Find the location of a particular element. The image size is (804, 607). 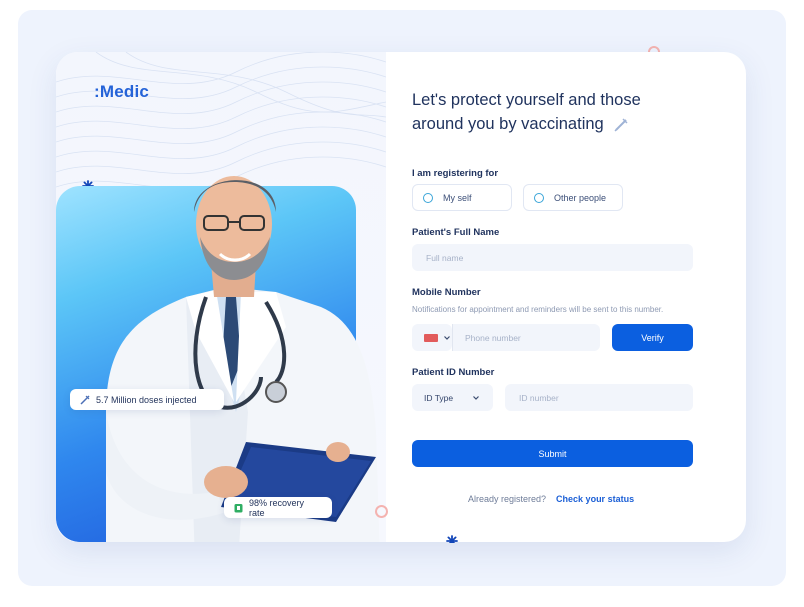

verify-button: Verify is located at coordinates (652, 337).